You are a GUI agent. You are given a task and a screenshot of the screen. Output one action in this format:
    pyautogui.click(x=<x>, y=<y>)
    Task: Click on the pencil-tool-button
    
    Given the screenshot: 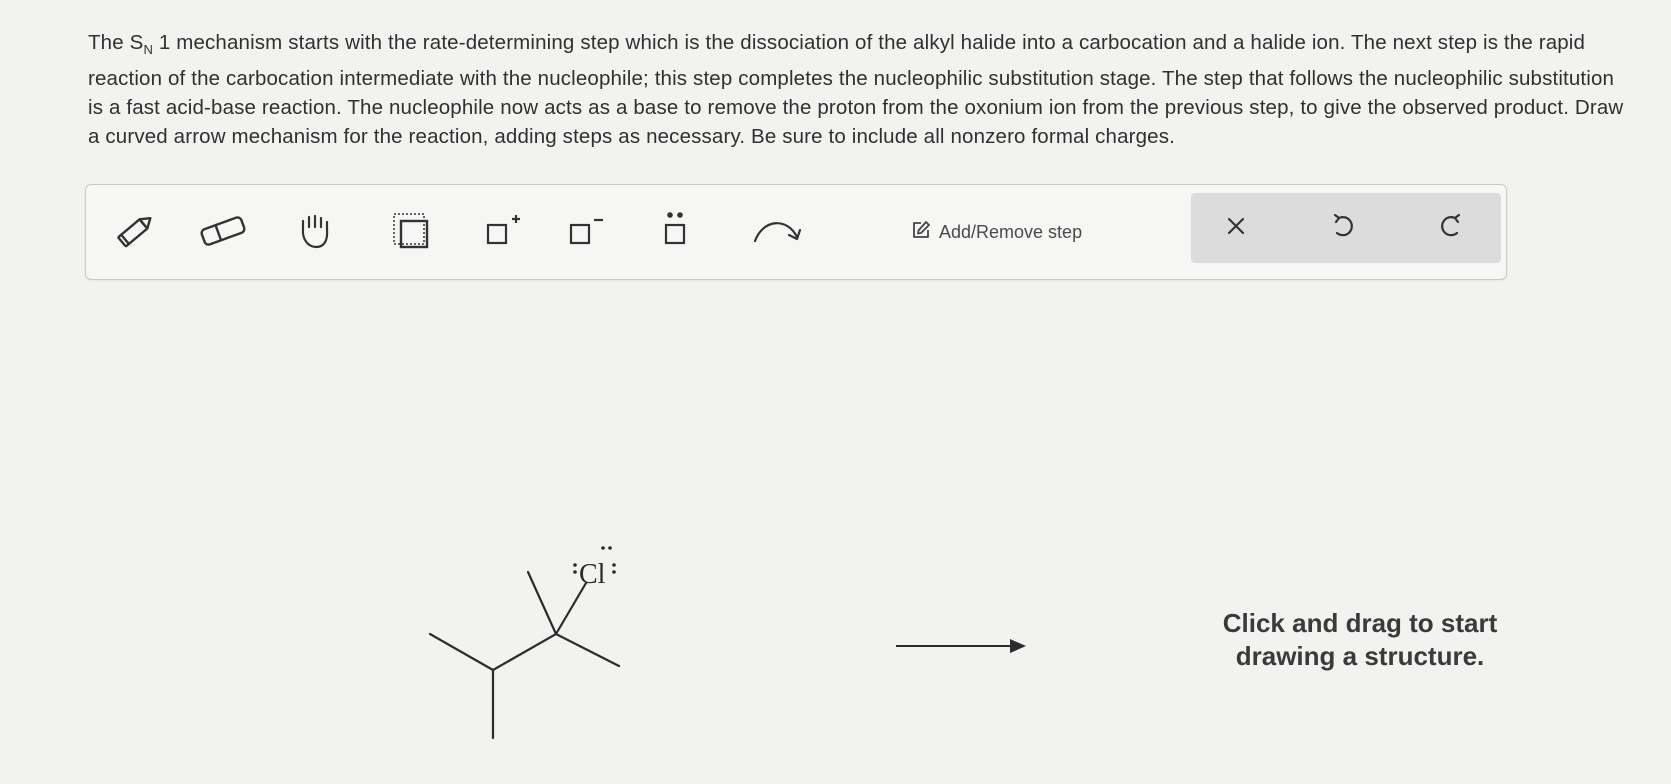 What is the action you would take?
    pyautogui.click(x=135, y=231)
    